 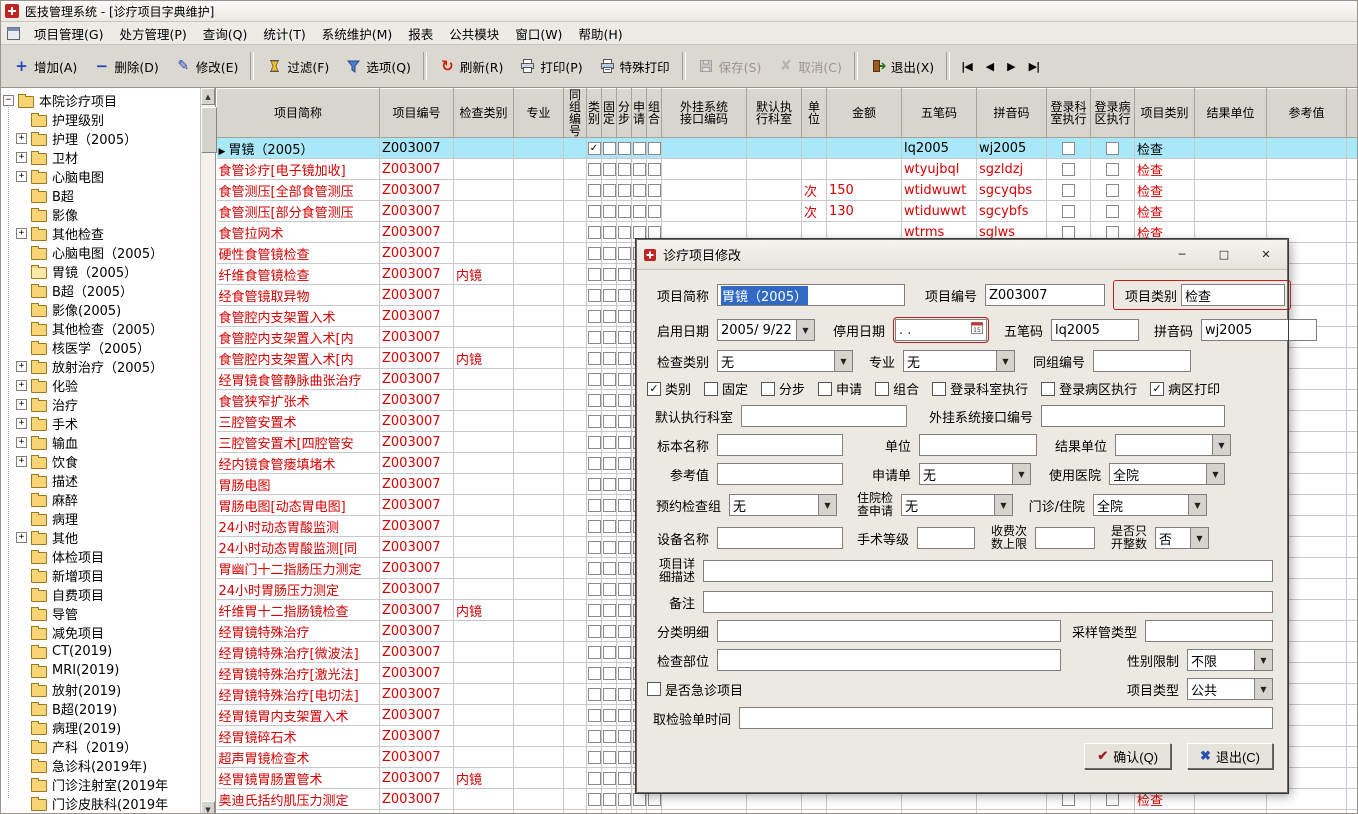 What do you see at coordinates (100, 784) in the screenshot?
I see `tree-item: 门诊注射室(2019年` at bounding box center [100, 784].